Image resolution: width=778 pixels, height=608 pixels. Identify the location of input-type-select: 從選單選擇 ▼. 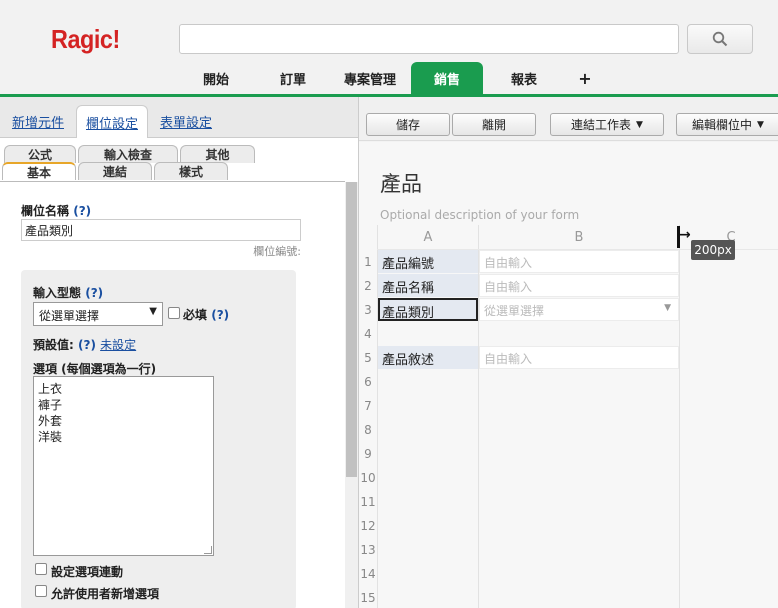
(98, 314).